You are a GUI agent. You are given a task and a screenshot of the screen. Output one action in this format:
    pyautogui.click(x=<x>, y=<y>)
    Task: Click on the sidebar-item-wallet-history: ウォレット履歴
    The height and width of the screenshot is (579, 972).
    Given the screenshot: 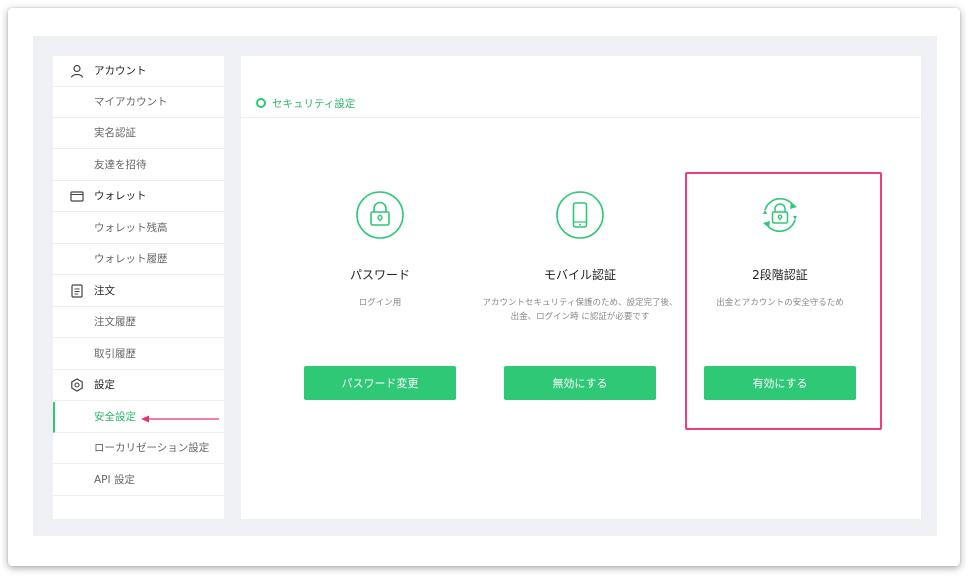 What is the action you would take?
    pyautogui.click(x=138, y=259)
    